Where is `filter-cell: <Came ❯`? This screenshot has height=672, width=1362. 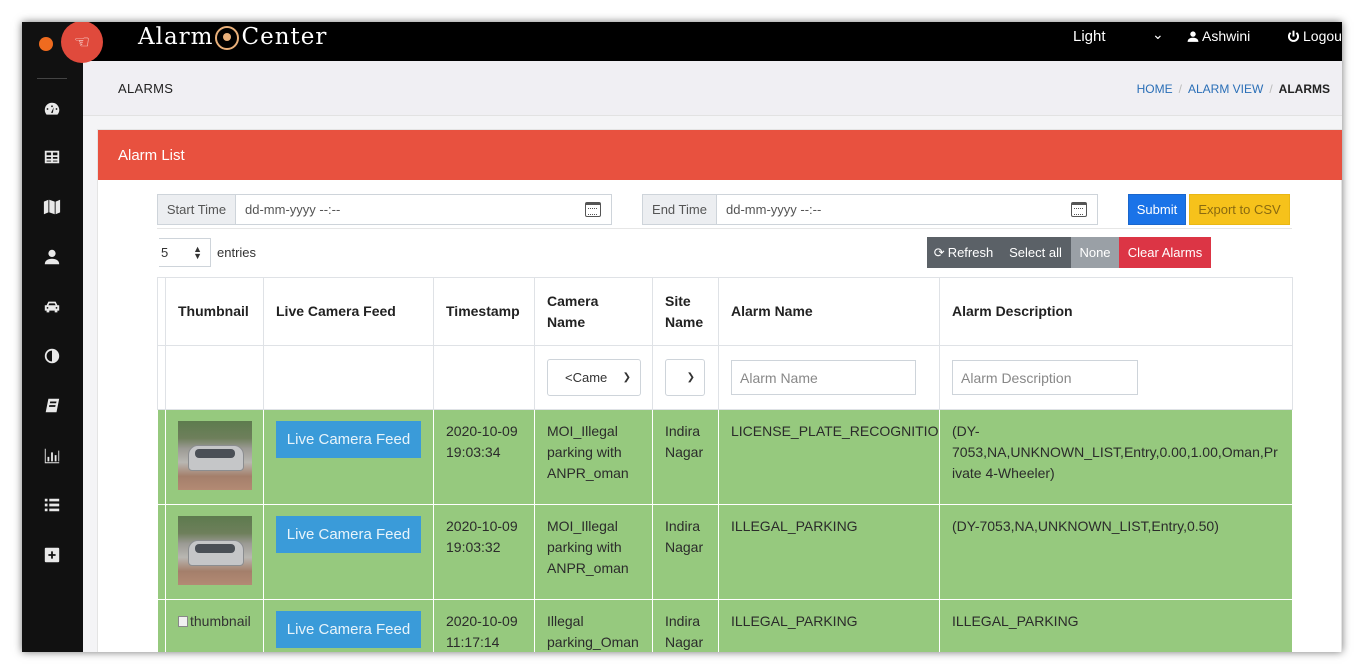
filter-cell: <Came ❯ is located at coordinates (593, 377).